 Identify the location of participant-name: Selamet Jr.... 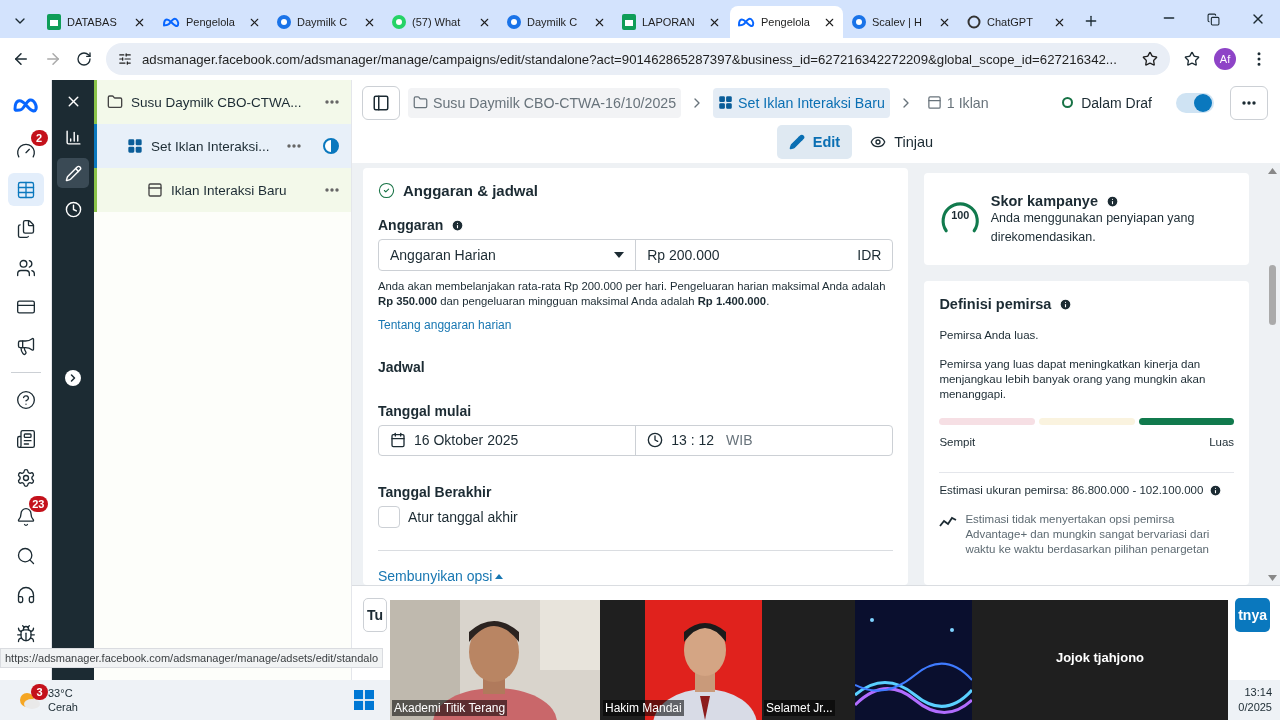
(799, 708).